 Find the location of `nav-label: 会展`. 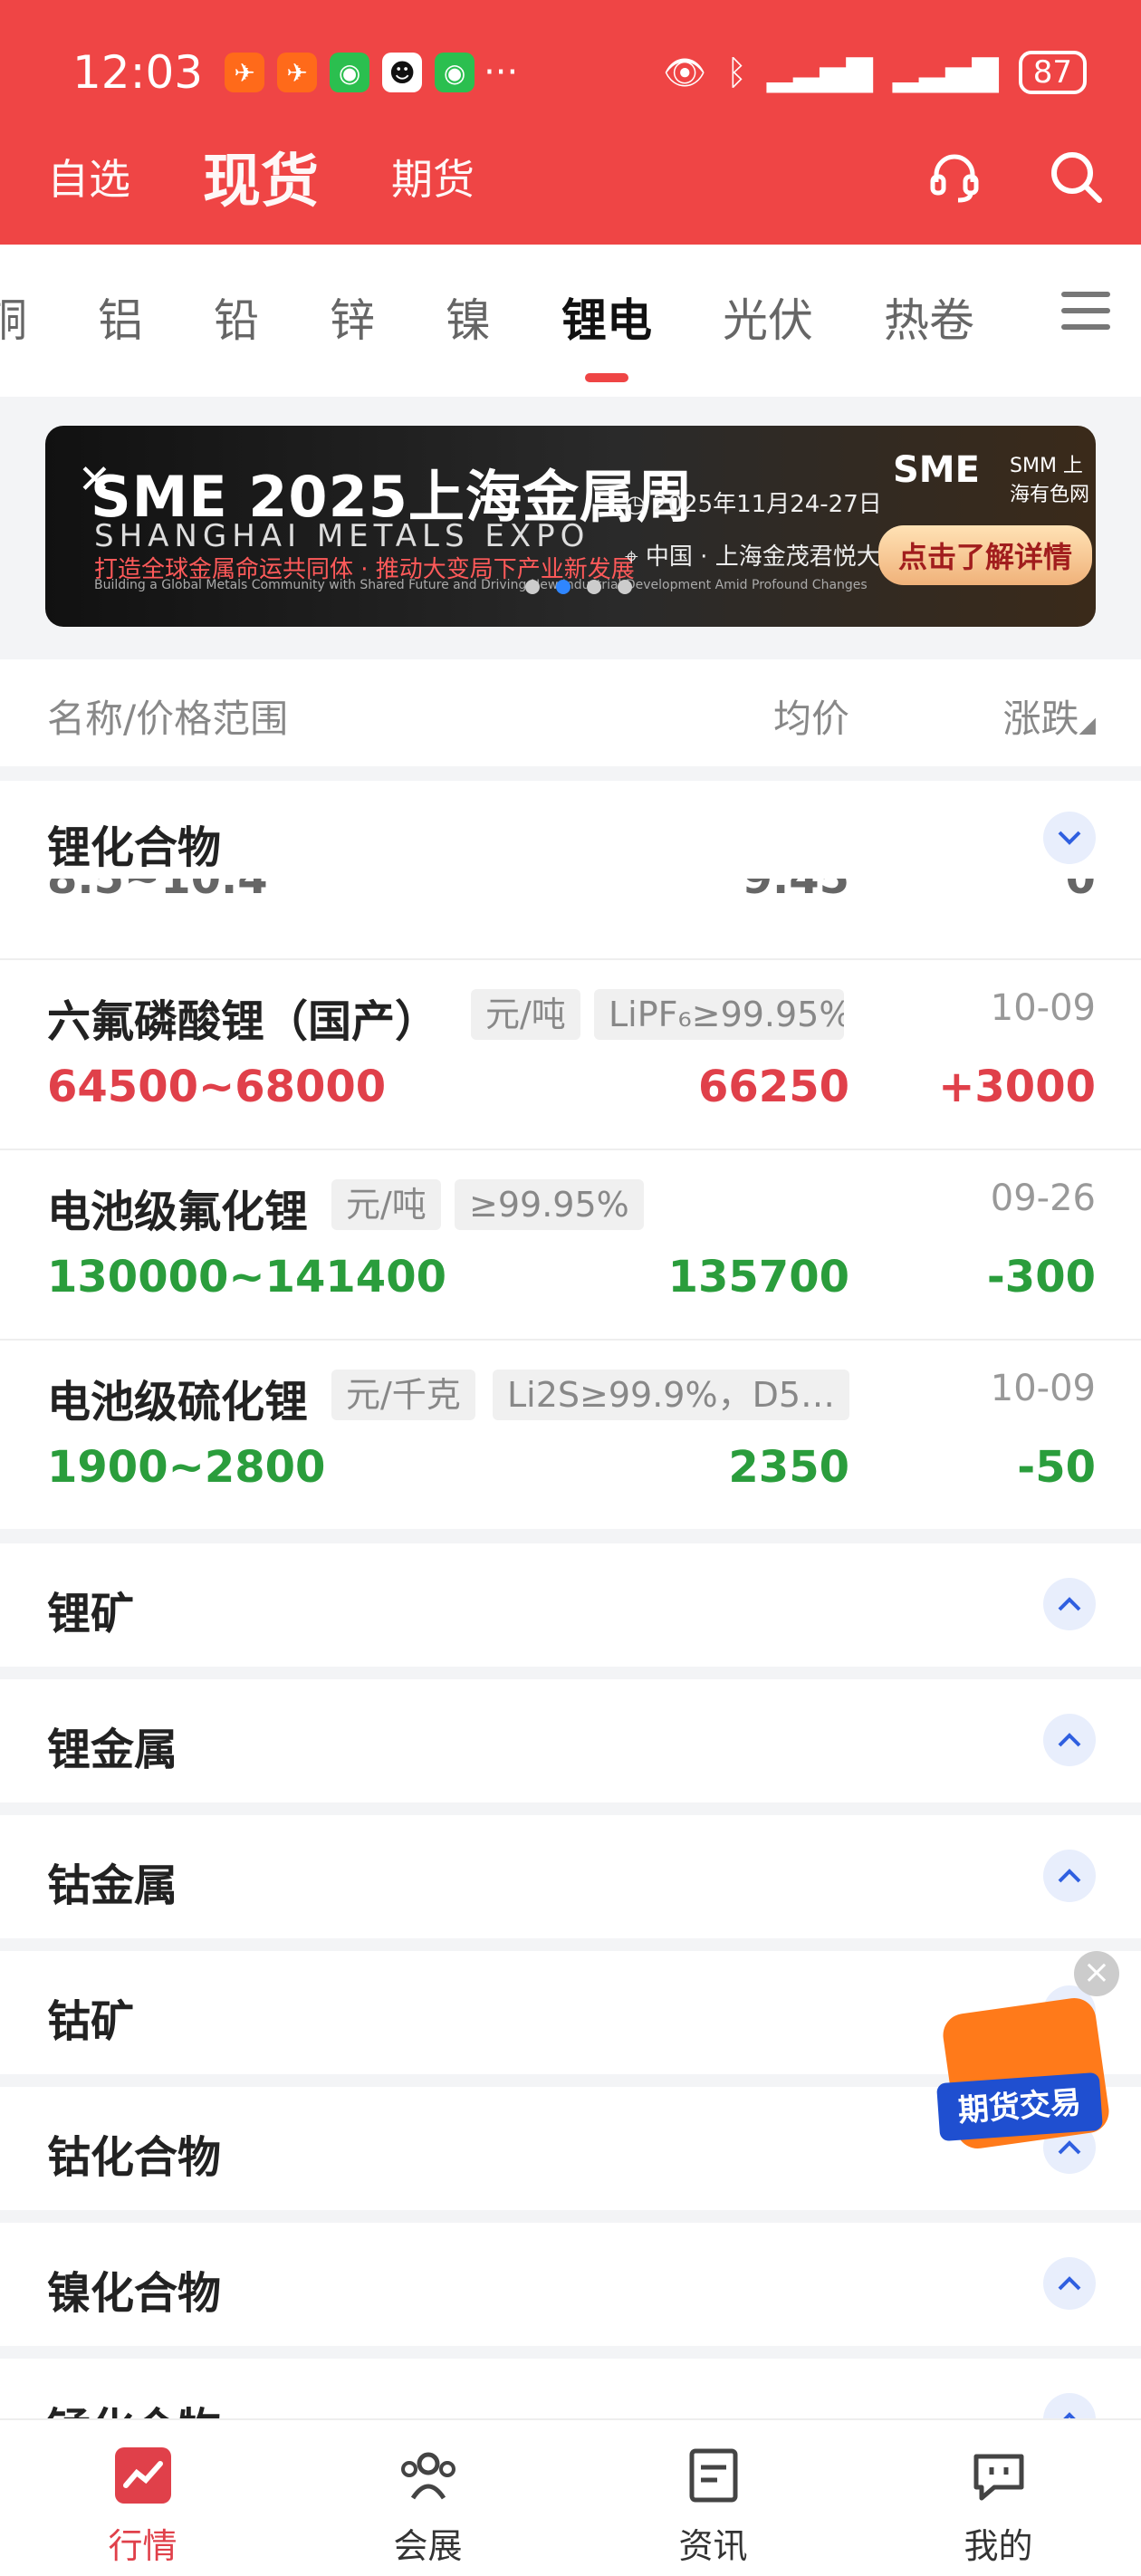

nav-label: 会展 is located at coordinates (428, 2546).